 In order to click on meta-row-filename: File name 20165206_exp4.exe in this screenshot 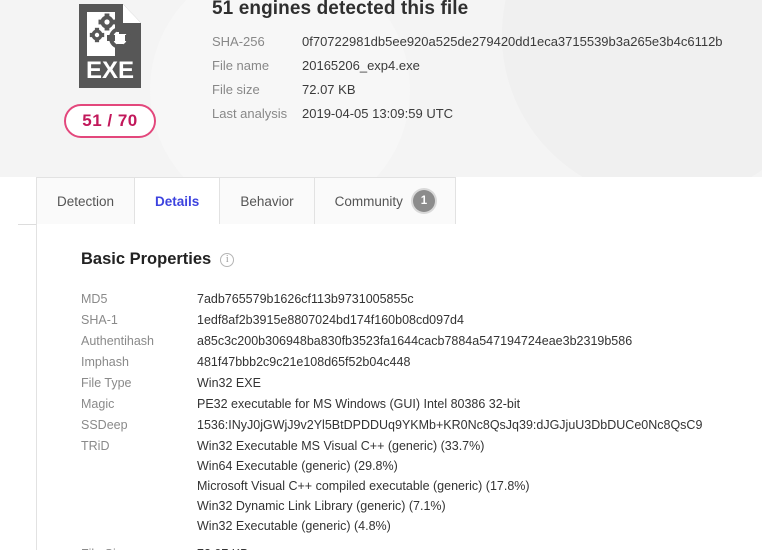, I will do `click(487, 70)`.